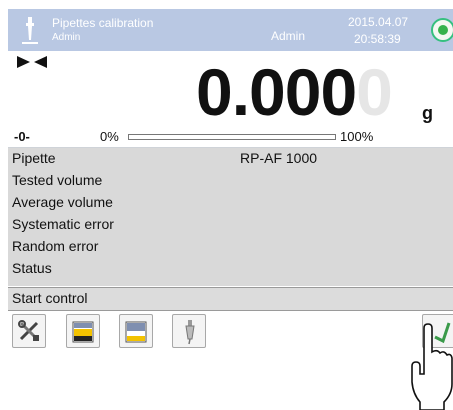 This screenshot has height=410, width=453. What do you see at coordinates (62, 202) in the screenshot?
I see `info-row-label: Average volume` at bounding box center [62, 202].